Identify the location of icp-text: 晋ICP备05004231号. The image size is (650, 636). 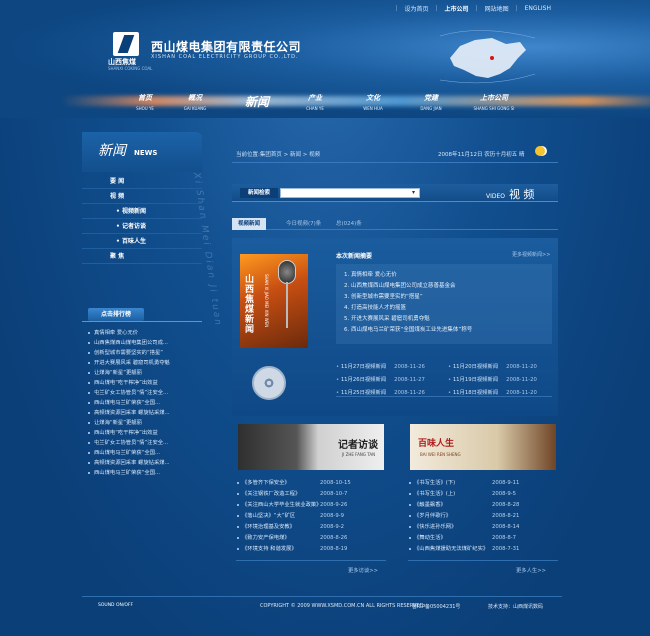
(436, 606).